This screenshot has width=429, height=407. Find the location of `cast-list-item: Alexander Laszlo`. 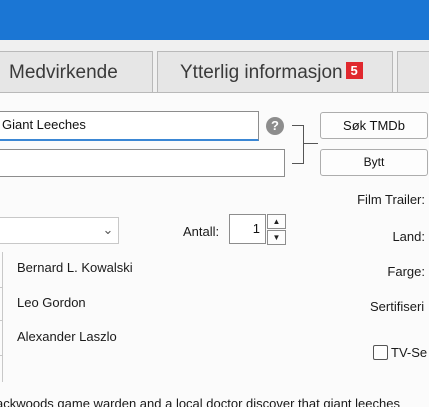

cast-list-item: Alexander Laszlo is located at coordinates (67, 336).